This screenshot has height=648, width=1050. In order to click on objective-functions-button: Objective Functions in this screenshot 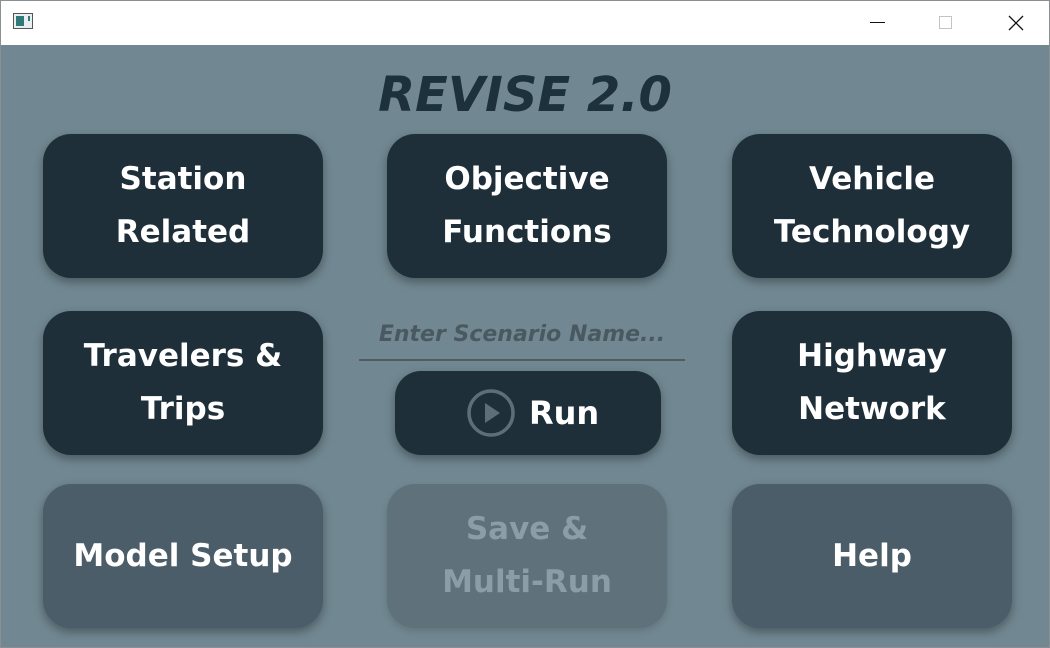, I will do `click(527, 206)`.